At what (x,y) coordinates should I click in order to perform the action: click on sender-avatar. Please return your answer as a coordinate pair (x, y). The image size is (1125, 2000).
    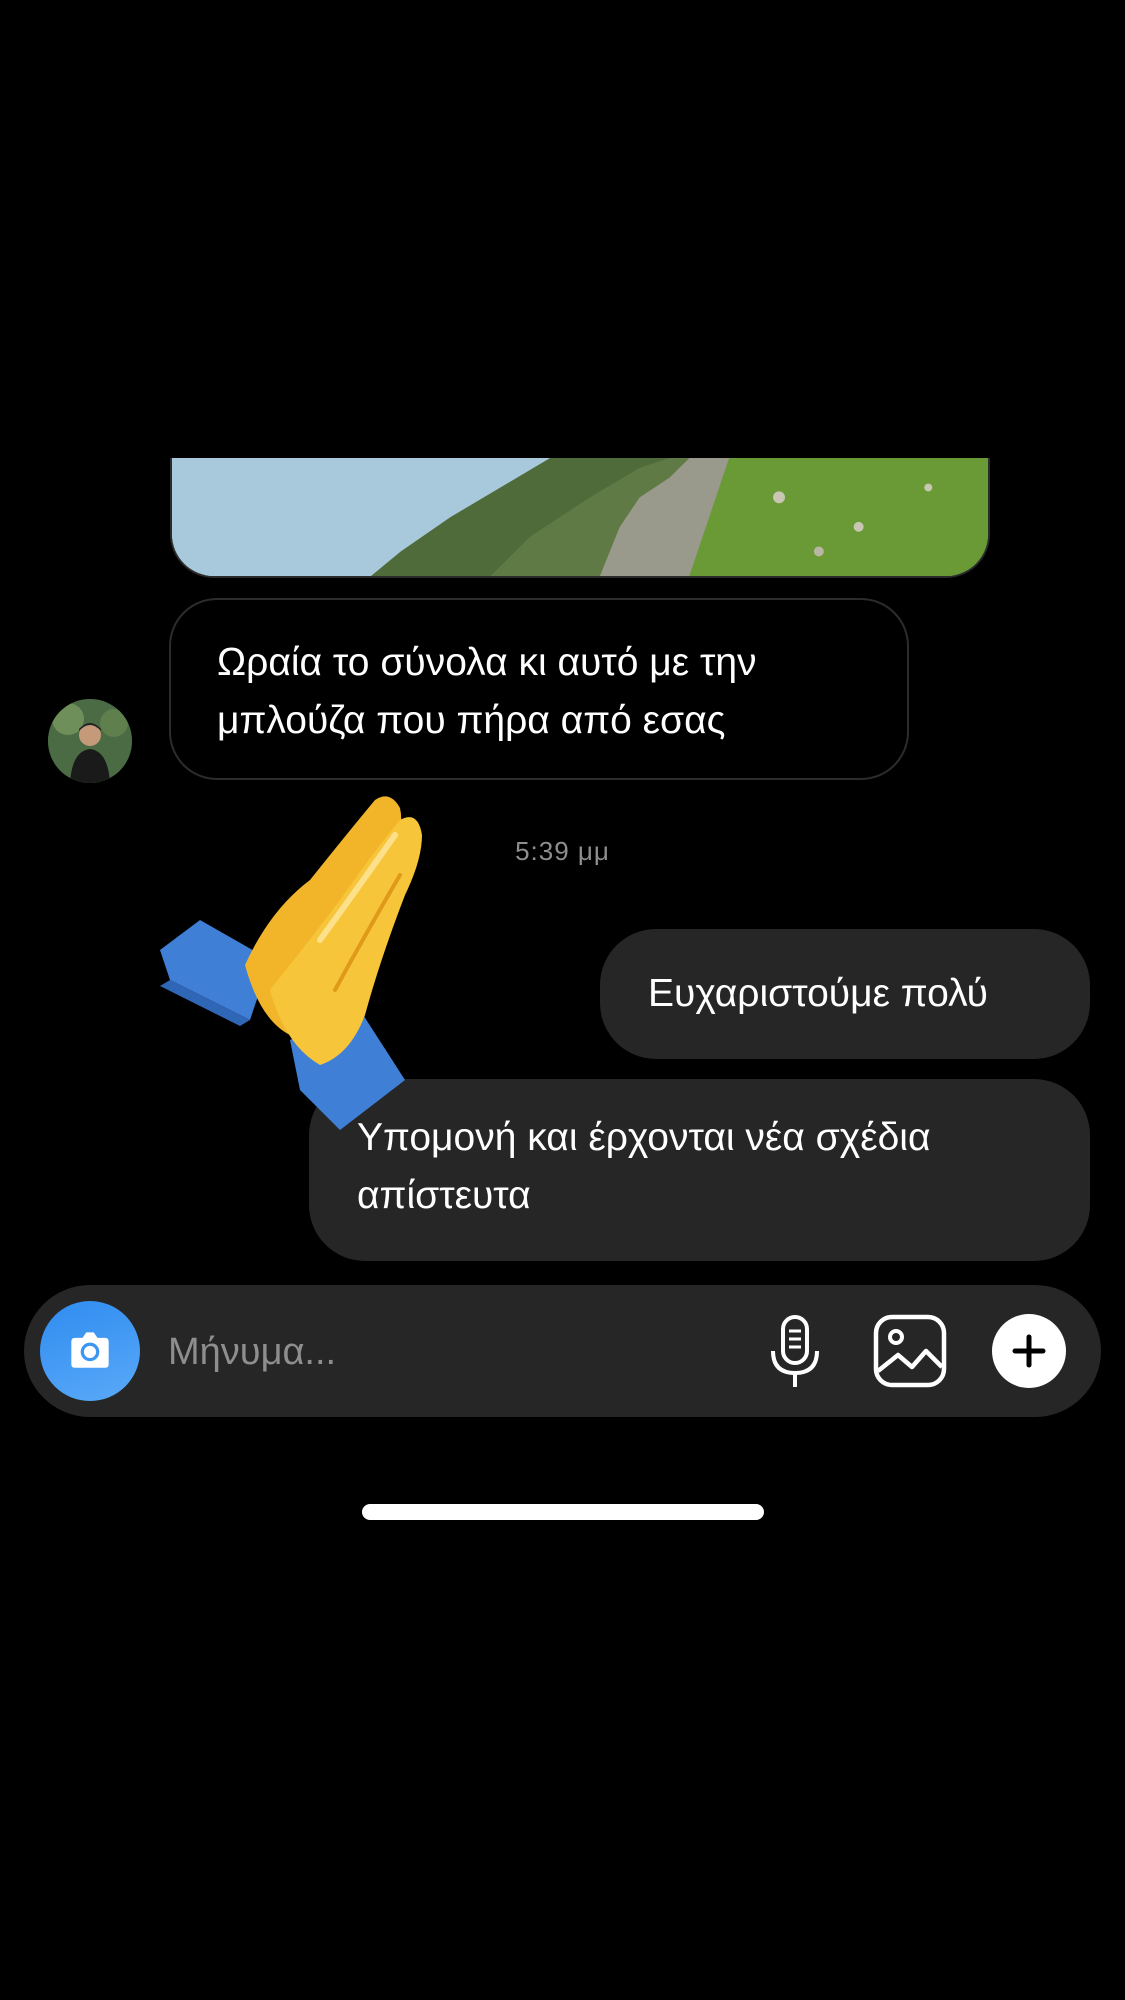
    Looking at the image, I should click on (90, 741).